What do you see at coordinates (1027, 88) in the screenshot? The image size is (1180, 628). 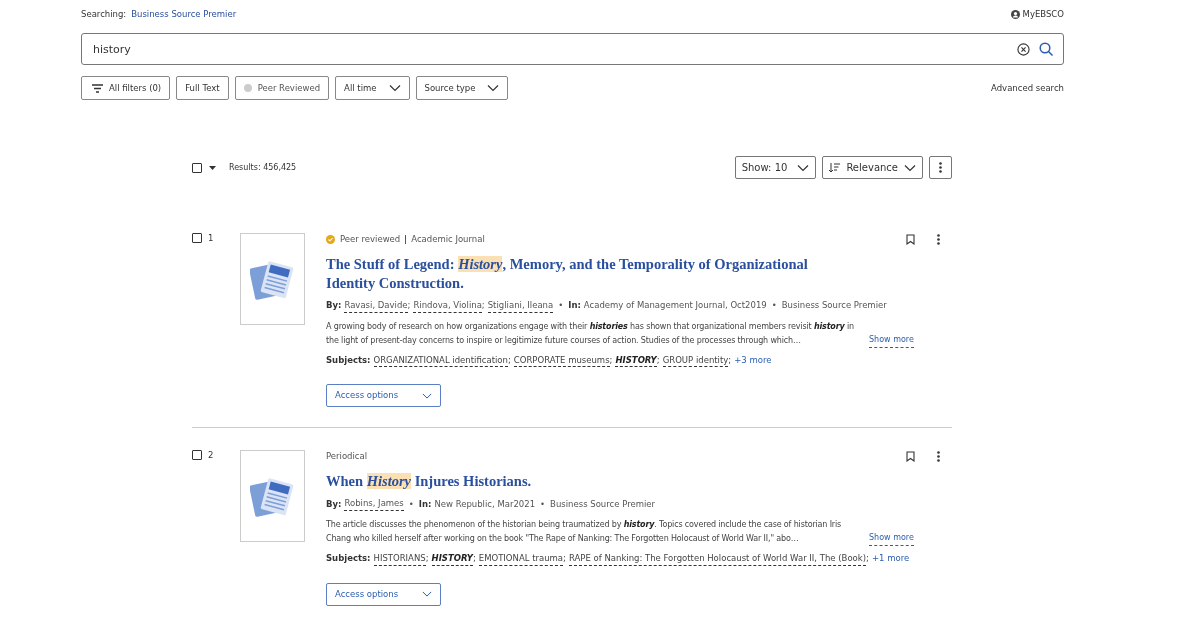 I see `advanced-search-link: Advanced search` at bounding box center [1027, 88].